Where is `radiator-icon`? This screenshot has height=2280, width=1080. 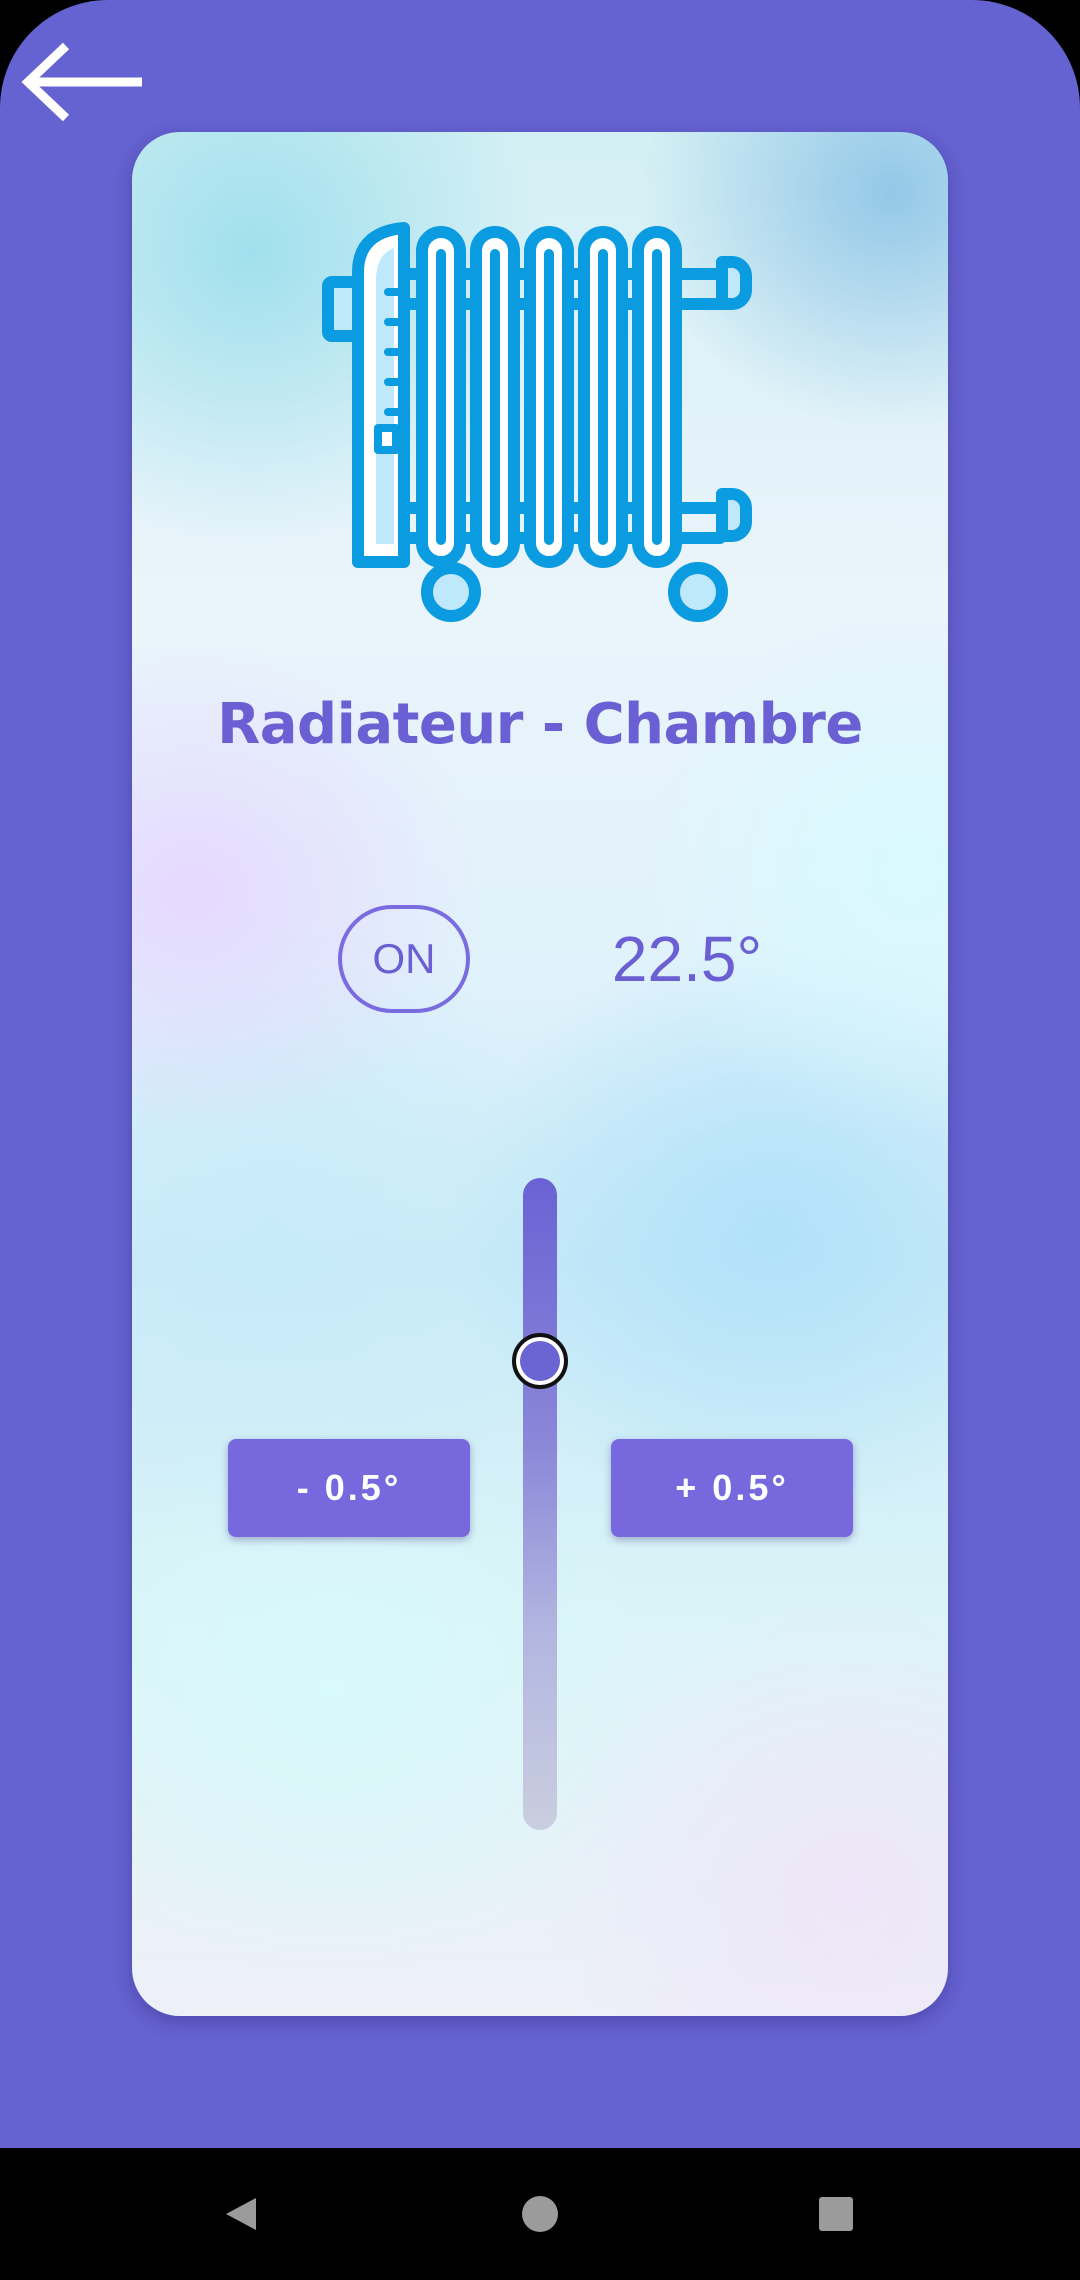 radiator-icon is located at coordinates (537, 422).